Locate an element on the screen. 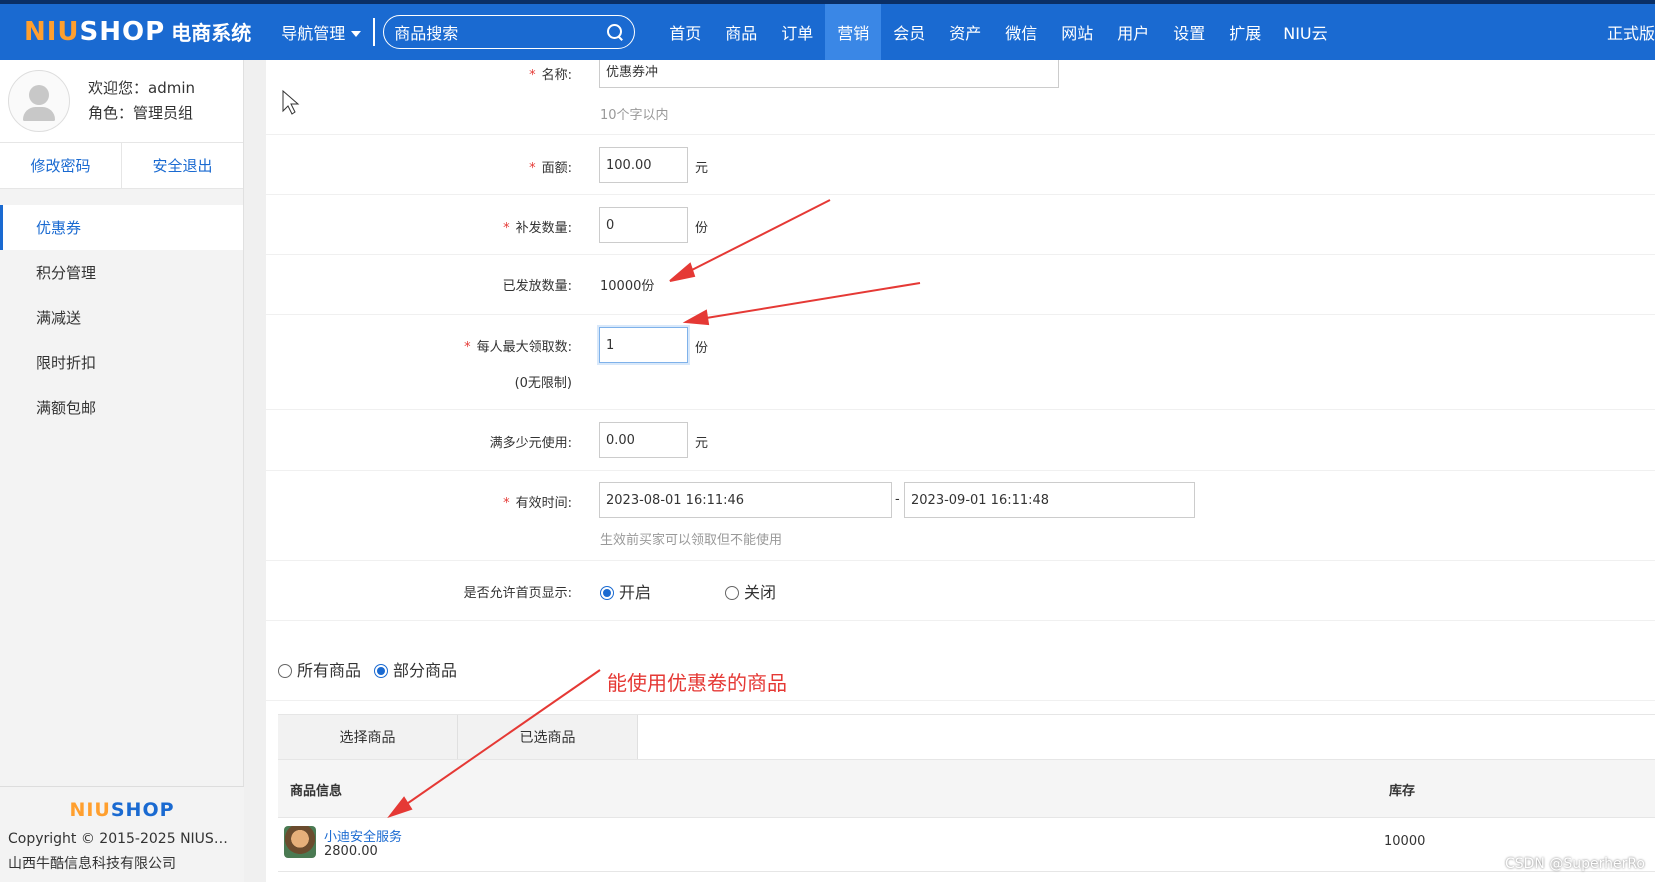 The width and height of the screenshot is (1655, 882). user-links: 修改密码 安全退出 is located at coordinates (121, 166).